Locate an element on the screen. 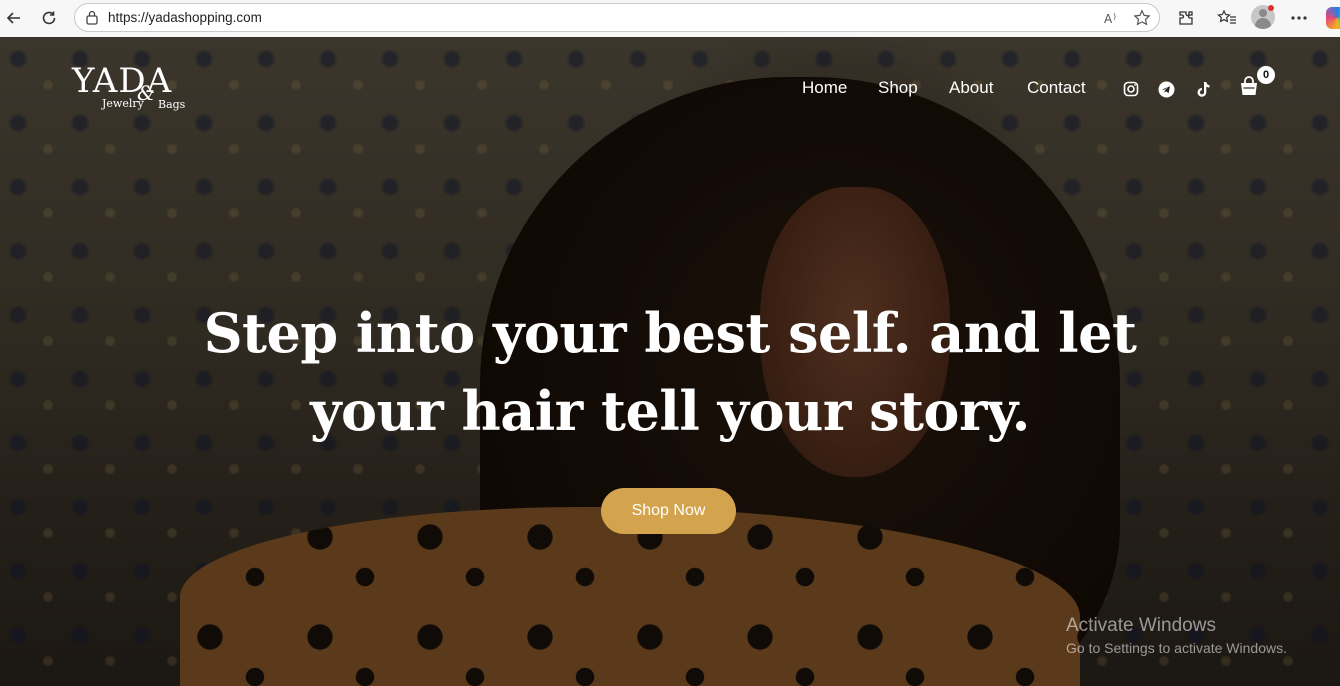  read-aloud-icon: A) is located at coordinates (1112, 18).